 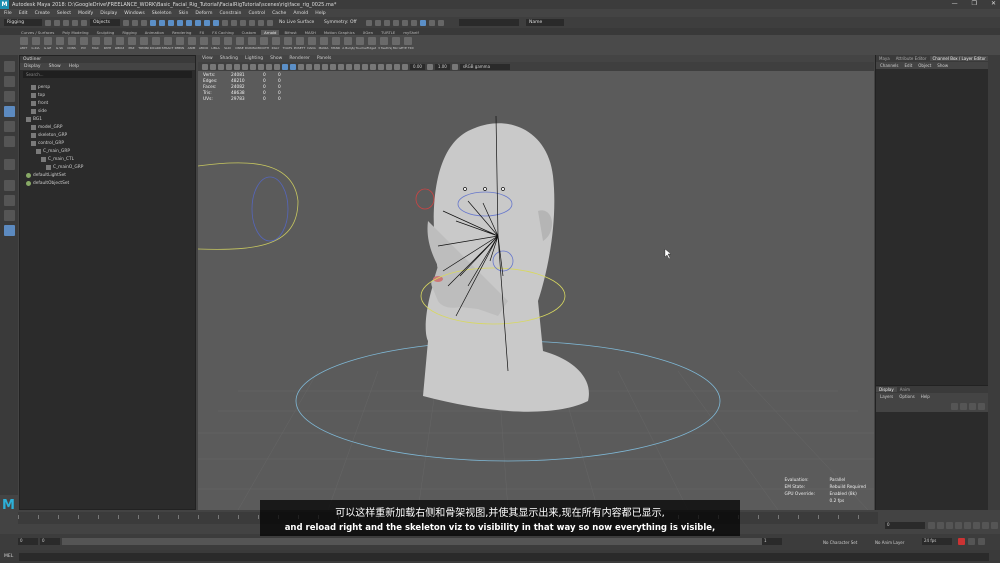 What do you see at coordinates (931, 525) in the screenshot?
I see `go-to-start-icon` at bounding box center [931, 525].